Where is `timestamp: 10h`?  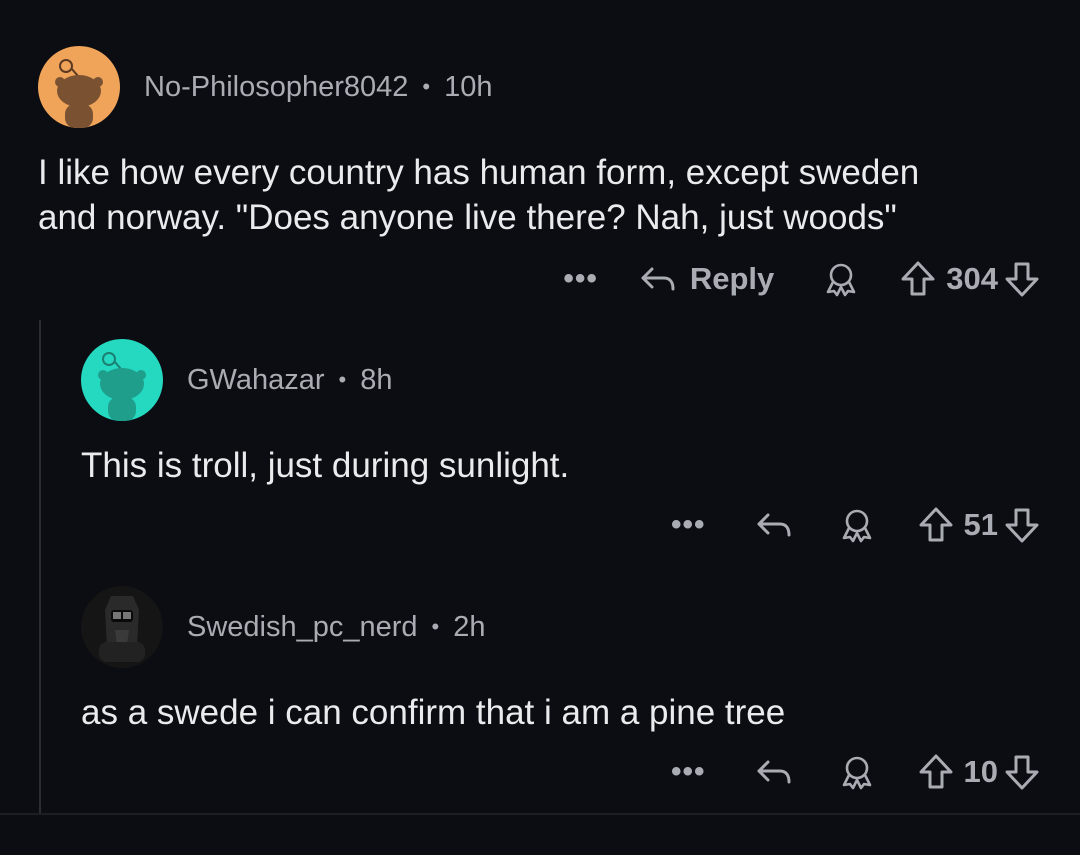 timestamp: 10h is located at coordinates (468, 86).